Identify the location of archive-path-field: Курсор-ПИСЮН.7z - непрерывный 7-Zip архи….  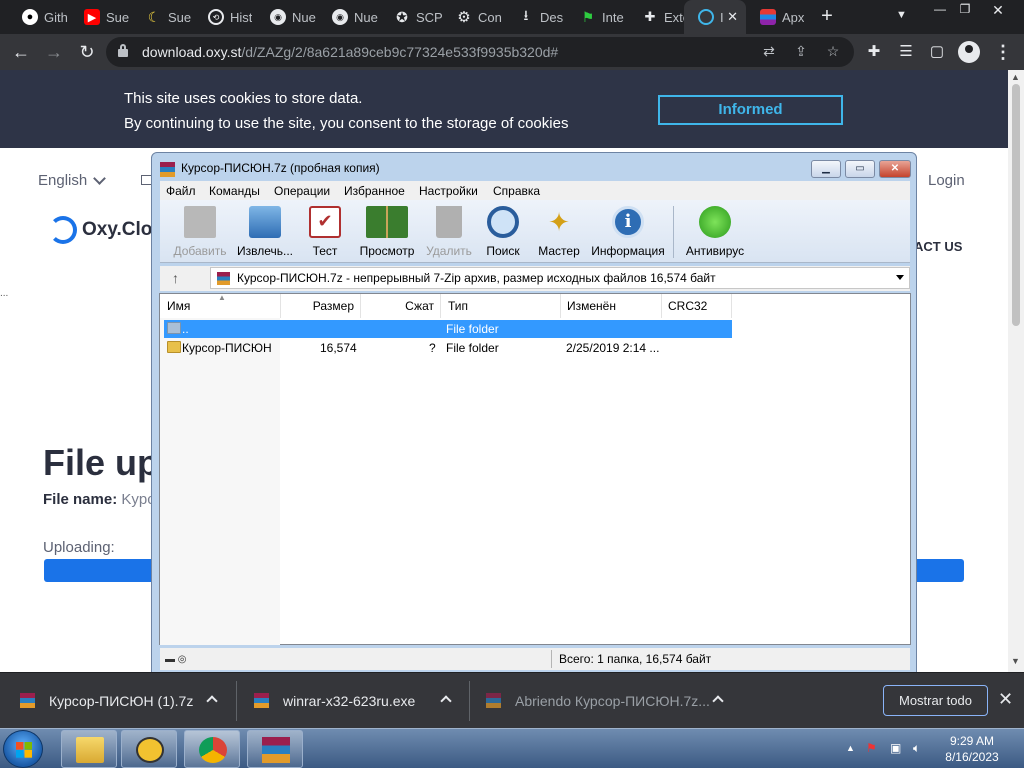
(560, 278).